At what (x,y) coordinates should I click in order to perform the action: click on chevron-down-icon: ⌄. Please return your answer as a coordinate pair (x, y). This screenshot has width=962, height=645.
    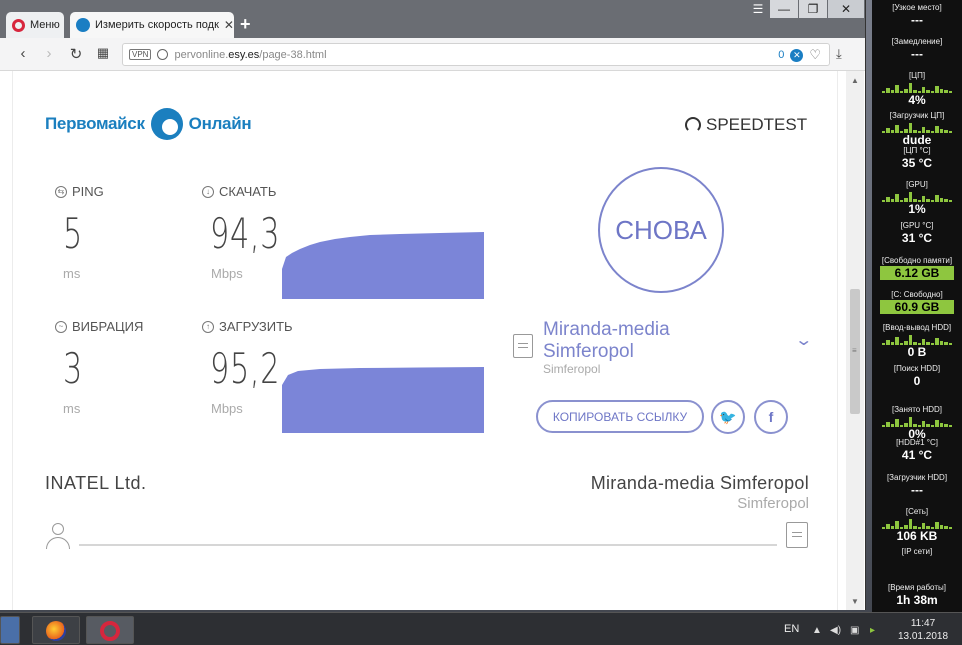
    Looking at the image, I should click on (803, 340).